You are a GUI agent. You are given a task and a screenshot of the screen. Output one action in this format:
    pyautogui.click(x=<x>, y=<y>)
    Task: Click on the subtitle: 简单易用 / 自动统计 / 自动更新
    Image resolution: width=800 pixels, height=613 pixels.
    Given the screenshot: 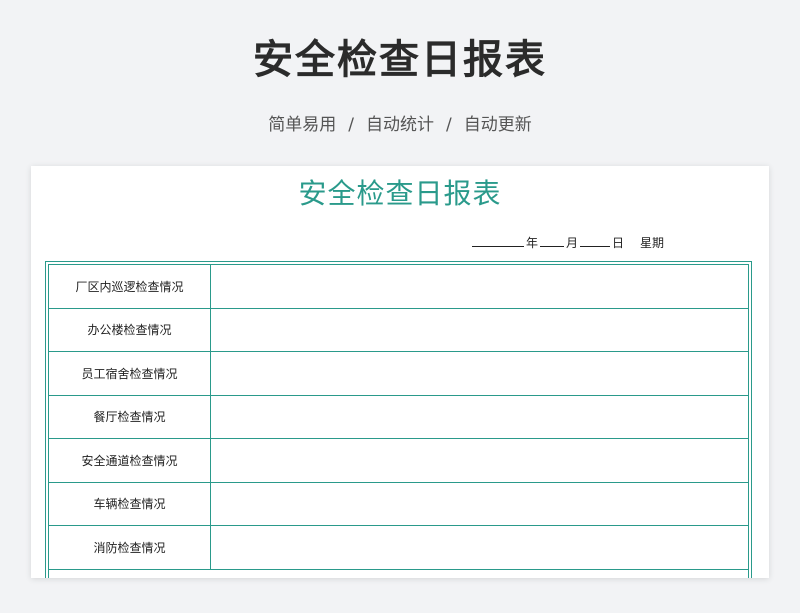 What is the action you would take?
    pyautogui.click(x=400, y=125)
    